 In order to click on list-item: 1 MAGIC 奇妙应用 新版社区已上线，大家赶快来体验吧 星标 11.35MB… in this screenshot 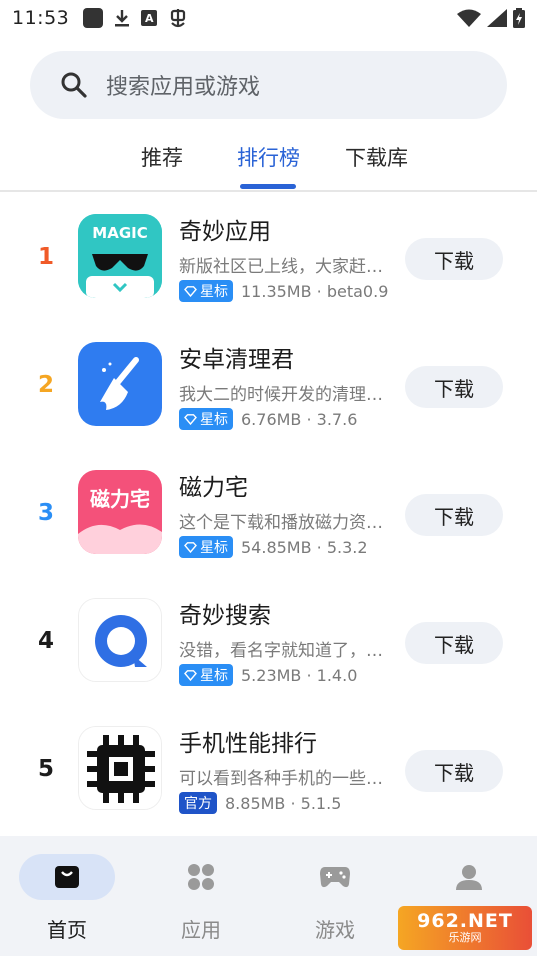, I will do `click(268, 264)`.